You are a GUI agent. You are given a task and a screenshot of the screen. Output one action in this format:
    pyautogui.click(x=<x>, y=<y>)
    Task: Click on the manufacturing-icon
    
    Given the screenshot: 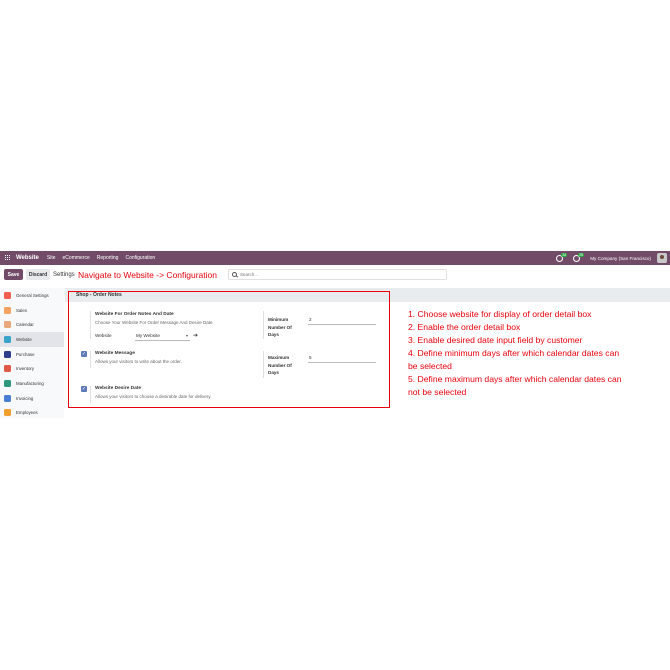 What is the action you would take?
    pyautogui.click(x=7, y=383)
    